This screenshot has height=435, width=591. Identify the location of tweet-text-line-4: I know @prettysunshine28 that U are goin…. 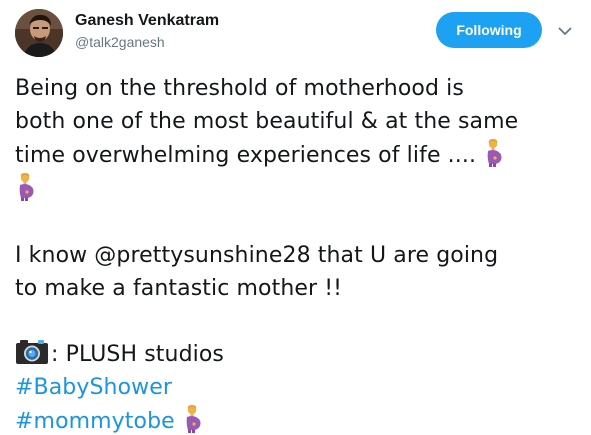
(257, 255).